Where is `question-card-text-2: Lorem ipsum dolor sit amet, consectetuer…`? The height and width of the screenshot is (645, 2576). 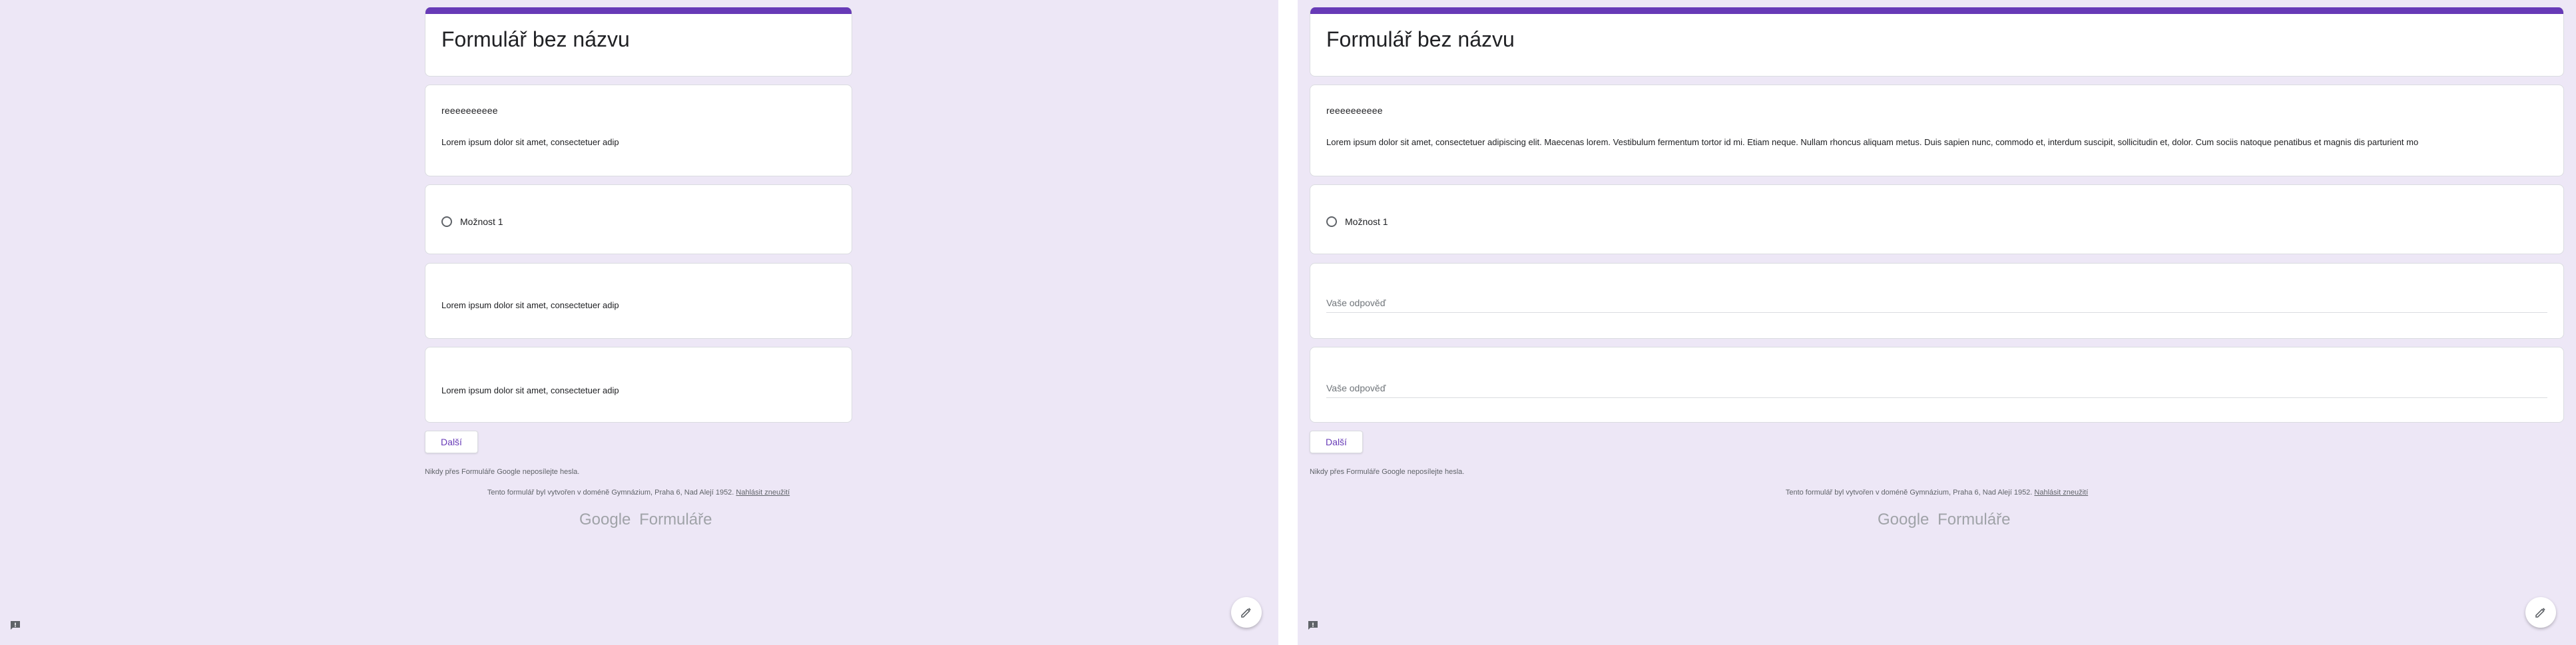
question-card-text-2: Lorem ipsum dolor sit amet, consectetuer… is located at coordinates (639, 385).